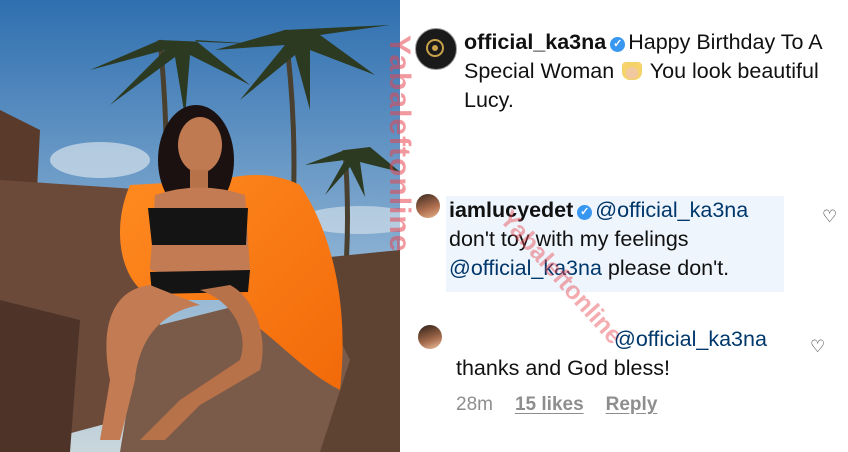 This screenshot has height=452, width=848. What do you see at coordinates (632, 71) in the screenshot?
I see `princess-icon` at bounding box center [632, 71].